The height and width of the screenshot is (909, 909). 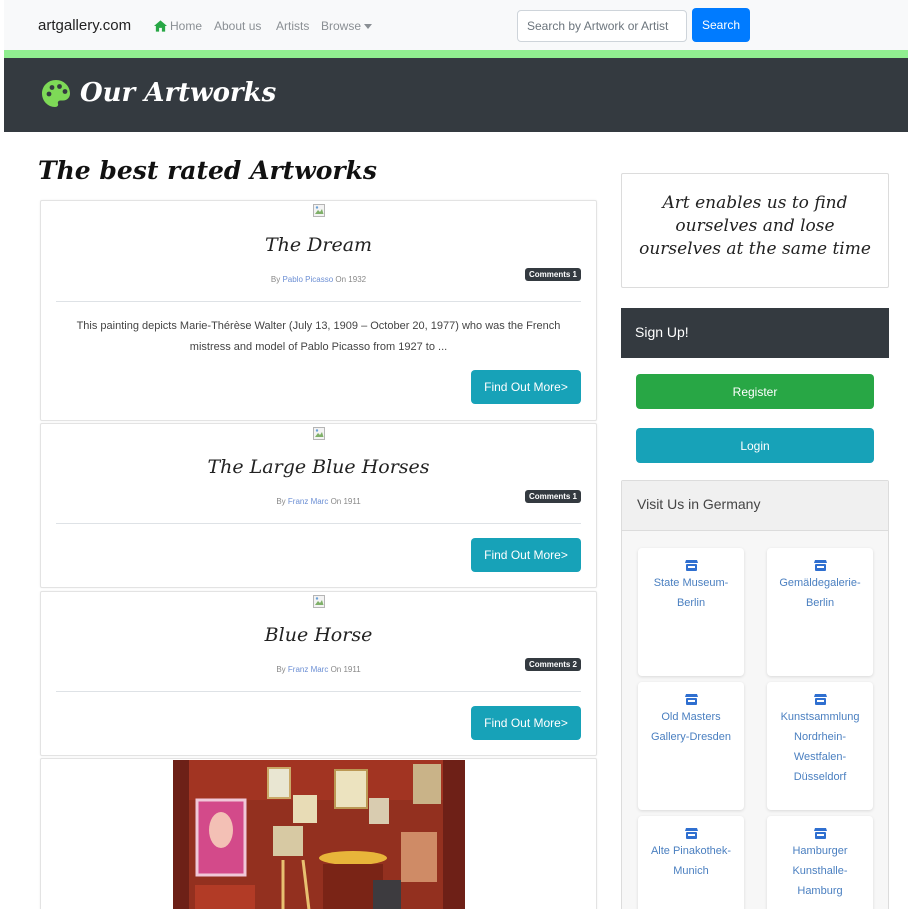 What do you see at coordinates (186, 26) in the screenshot?
I see `nav-home-label: Home` at bounding box center [186, 26].